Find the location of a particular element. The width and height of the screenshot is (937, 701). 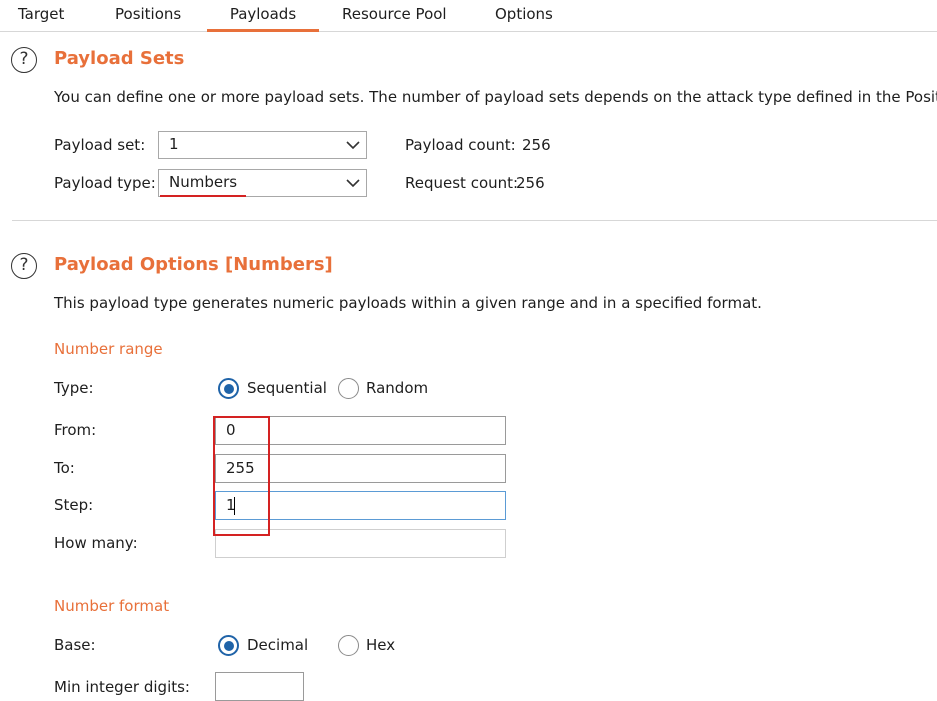

tab-options: Options is located at coordinates (524, 16).